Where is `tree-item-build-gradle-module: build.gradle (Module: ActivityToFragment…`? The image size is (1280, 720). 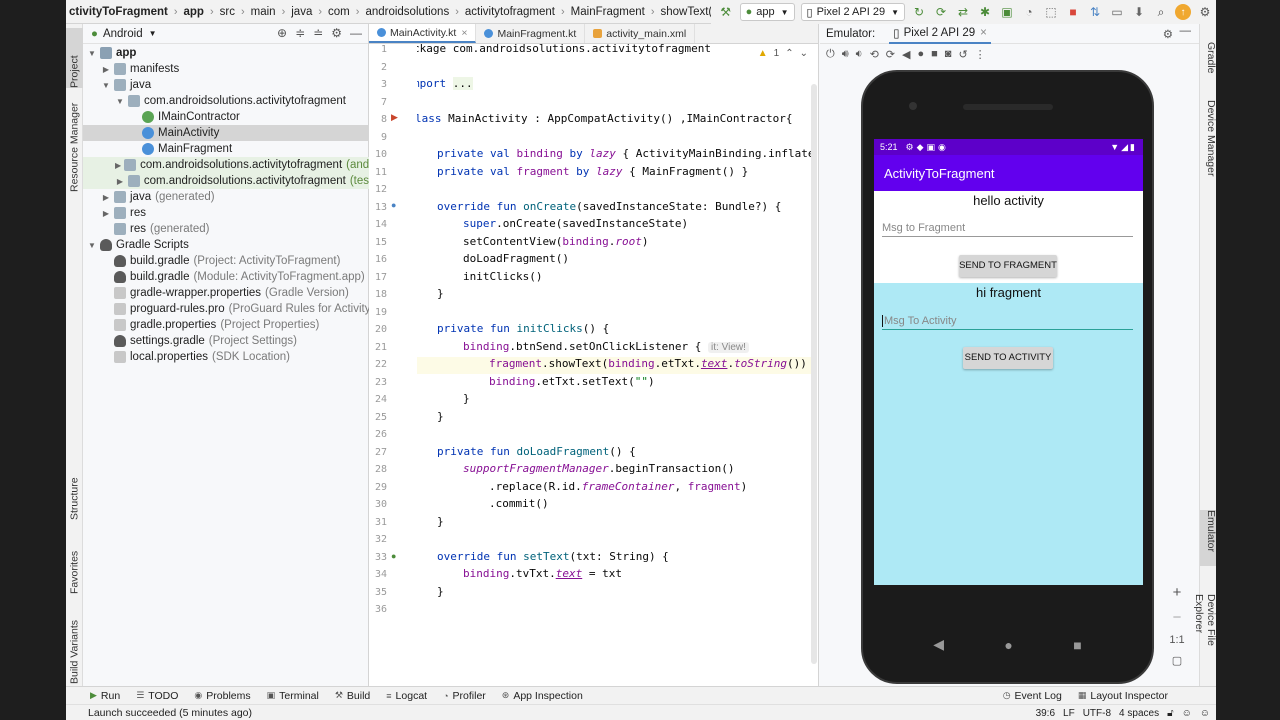 tree-item-build-gradle-module: build.gradle (Module: ActivityToFragment… is located at coordinates (226, 277).